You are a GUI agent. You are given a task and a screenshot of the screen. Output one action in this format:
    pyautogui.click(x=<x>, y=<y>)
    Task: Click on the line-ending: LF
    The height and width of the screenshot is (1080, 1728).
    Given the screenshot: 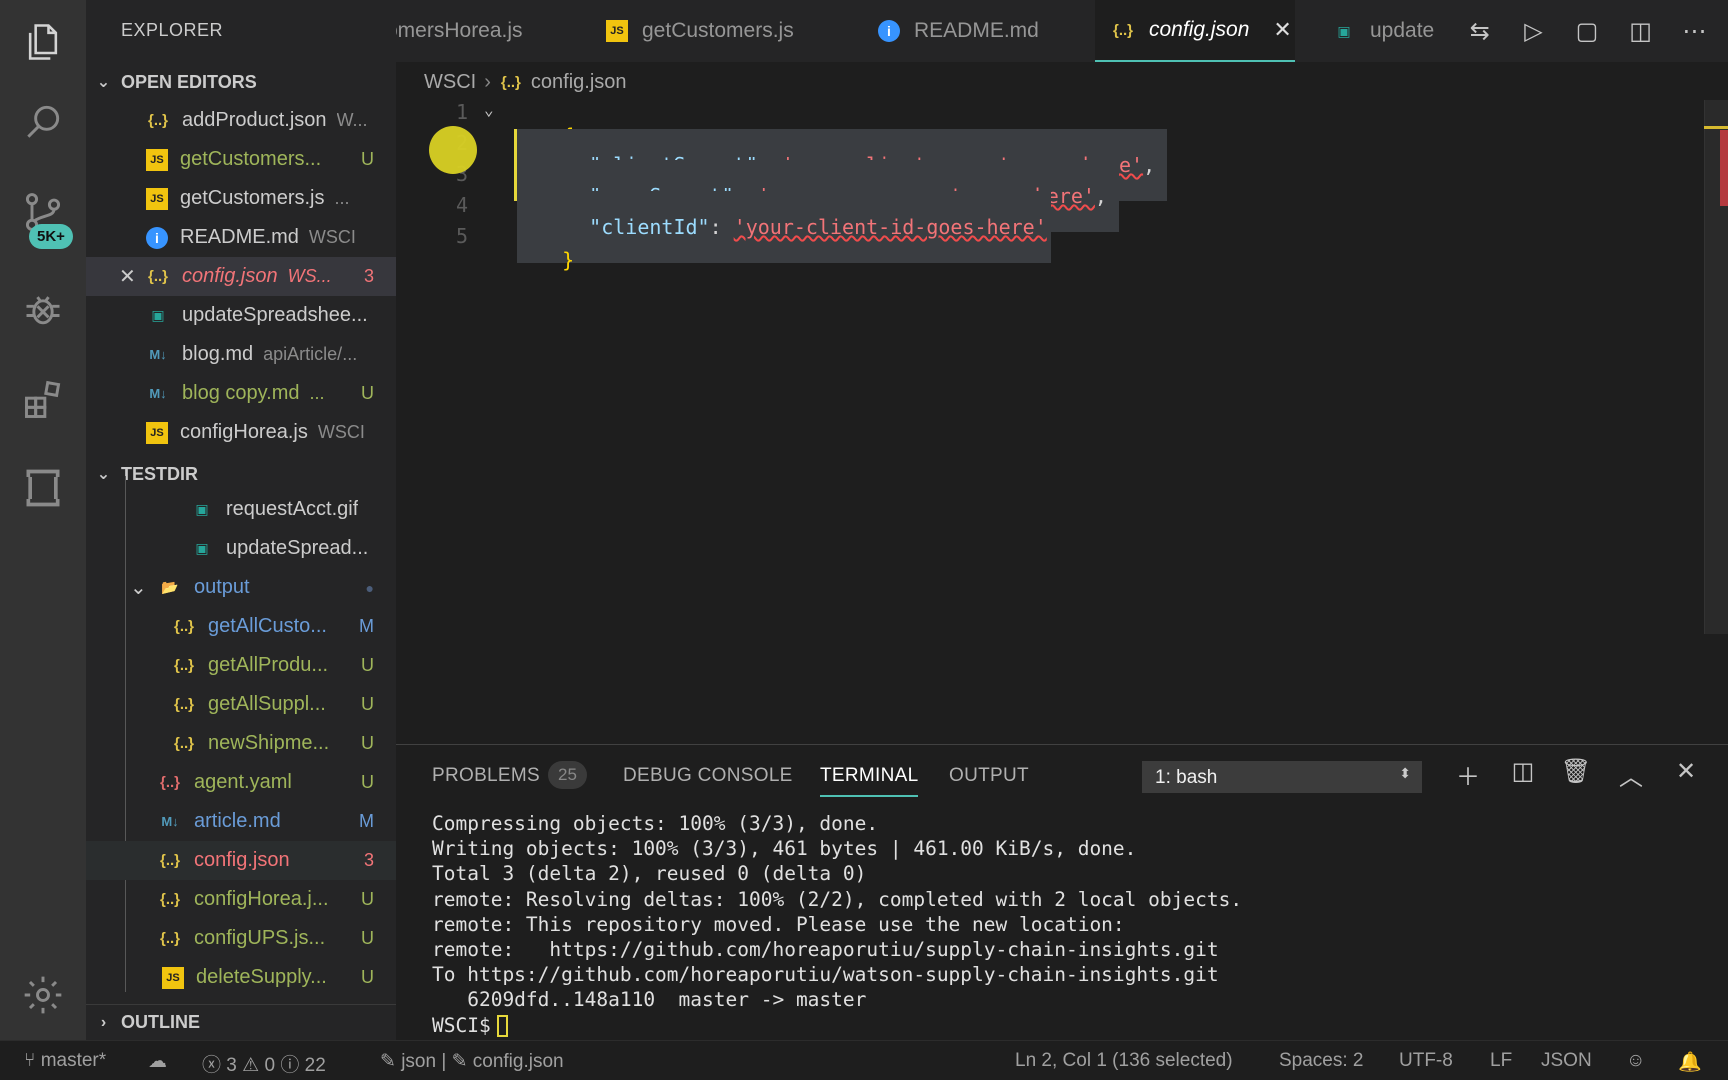 What is the action you would take?
    pyautogui.click(x=1501, y=1061)
    